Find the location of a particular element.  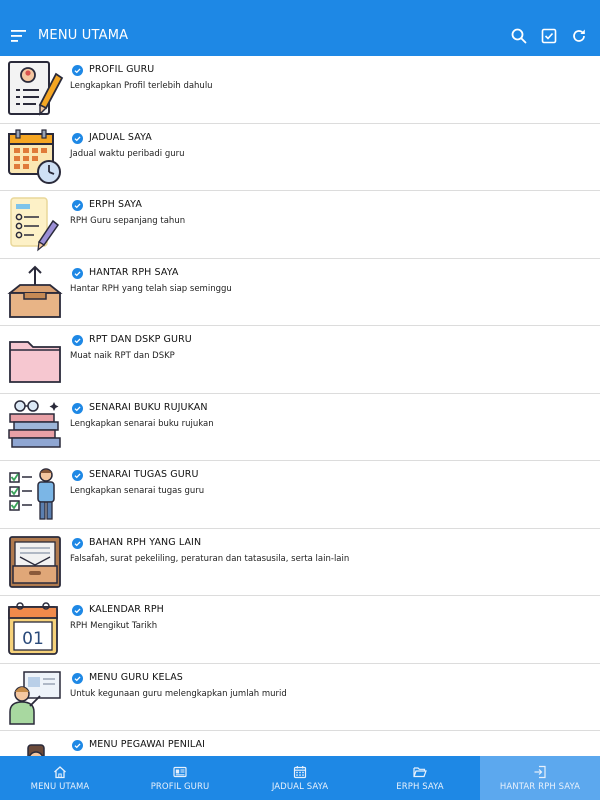

nav-label: JADUAL SAYA is located at coordinates (300, 786).